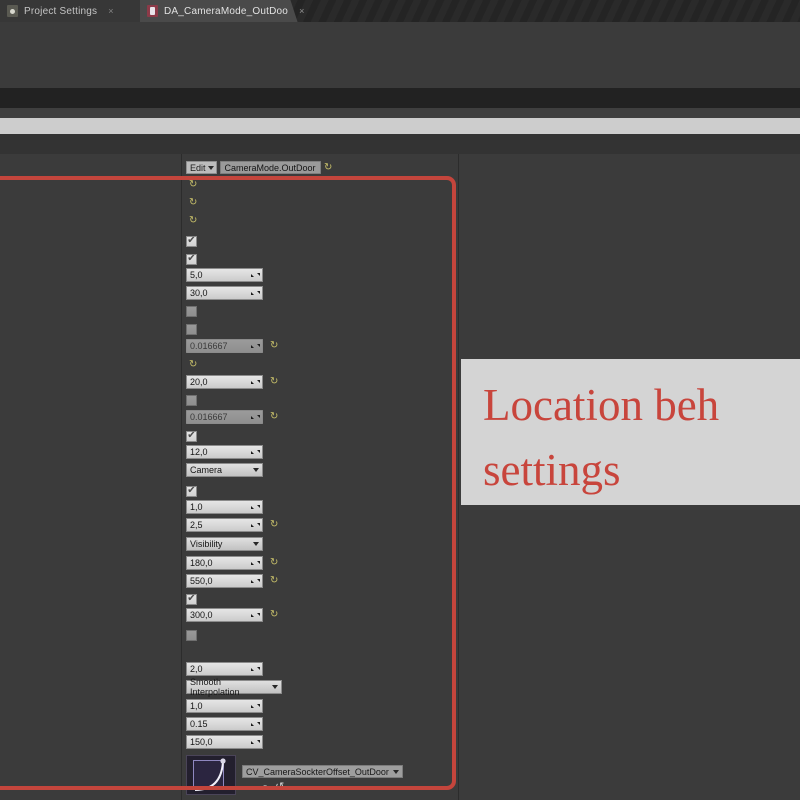 Image resolution: width=800 pixels, height=800 pixels. I want to click on separator-strip, so click(400, 113).